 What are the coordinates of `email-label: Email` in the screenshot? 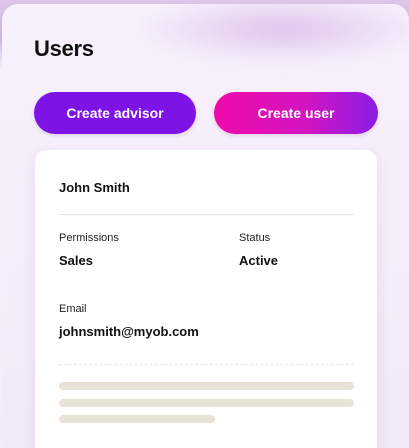 It's located at (73, 309).